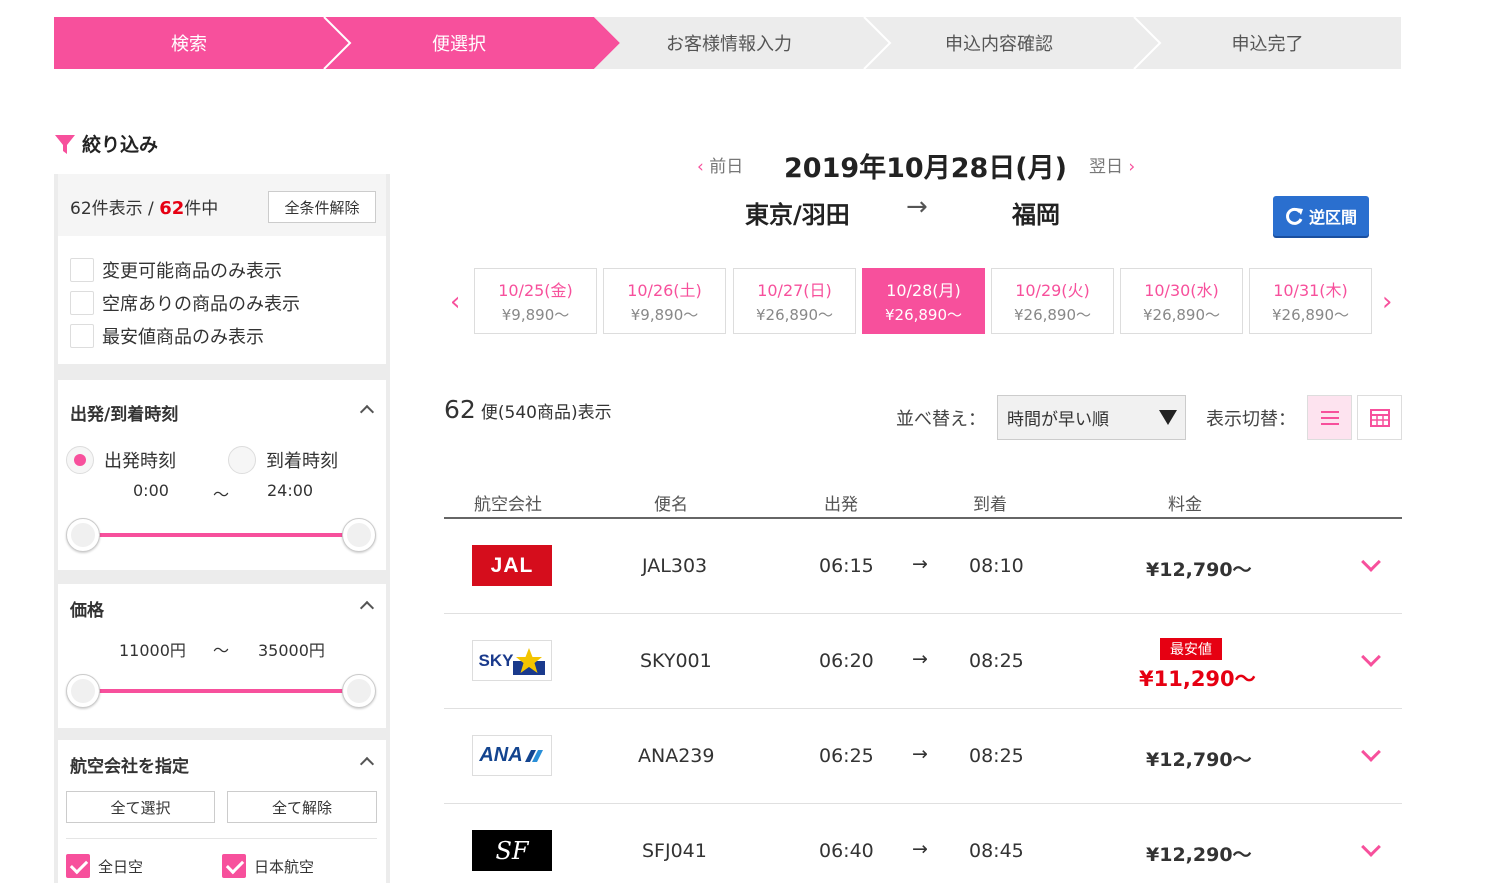 This screenshot has width=1494, height=883. I want to click on check-changeable: 変更可能商品のみ表示, so click(176, 270).